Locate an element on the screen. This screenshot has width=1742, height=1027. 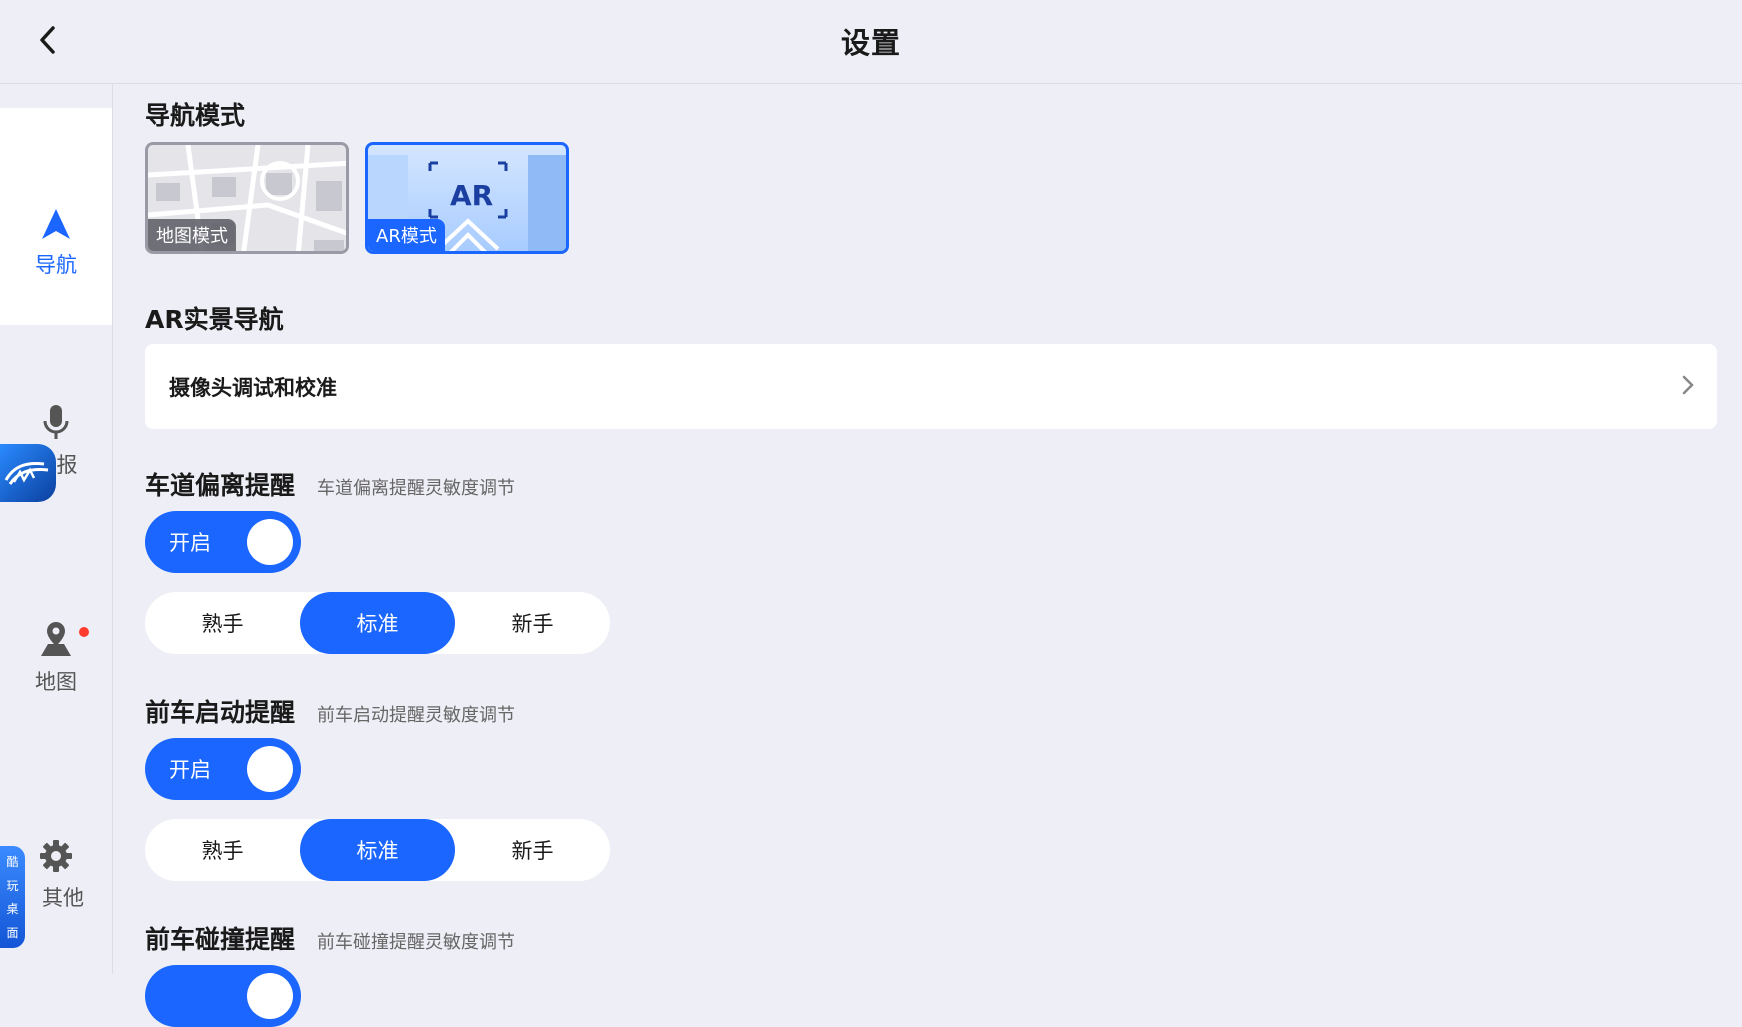
side-tab-char: 桌 is located at coordinates (12, 909).